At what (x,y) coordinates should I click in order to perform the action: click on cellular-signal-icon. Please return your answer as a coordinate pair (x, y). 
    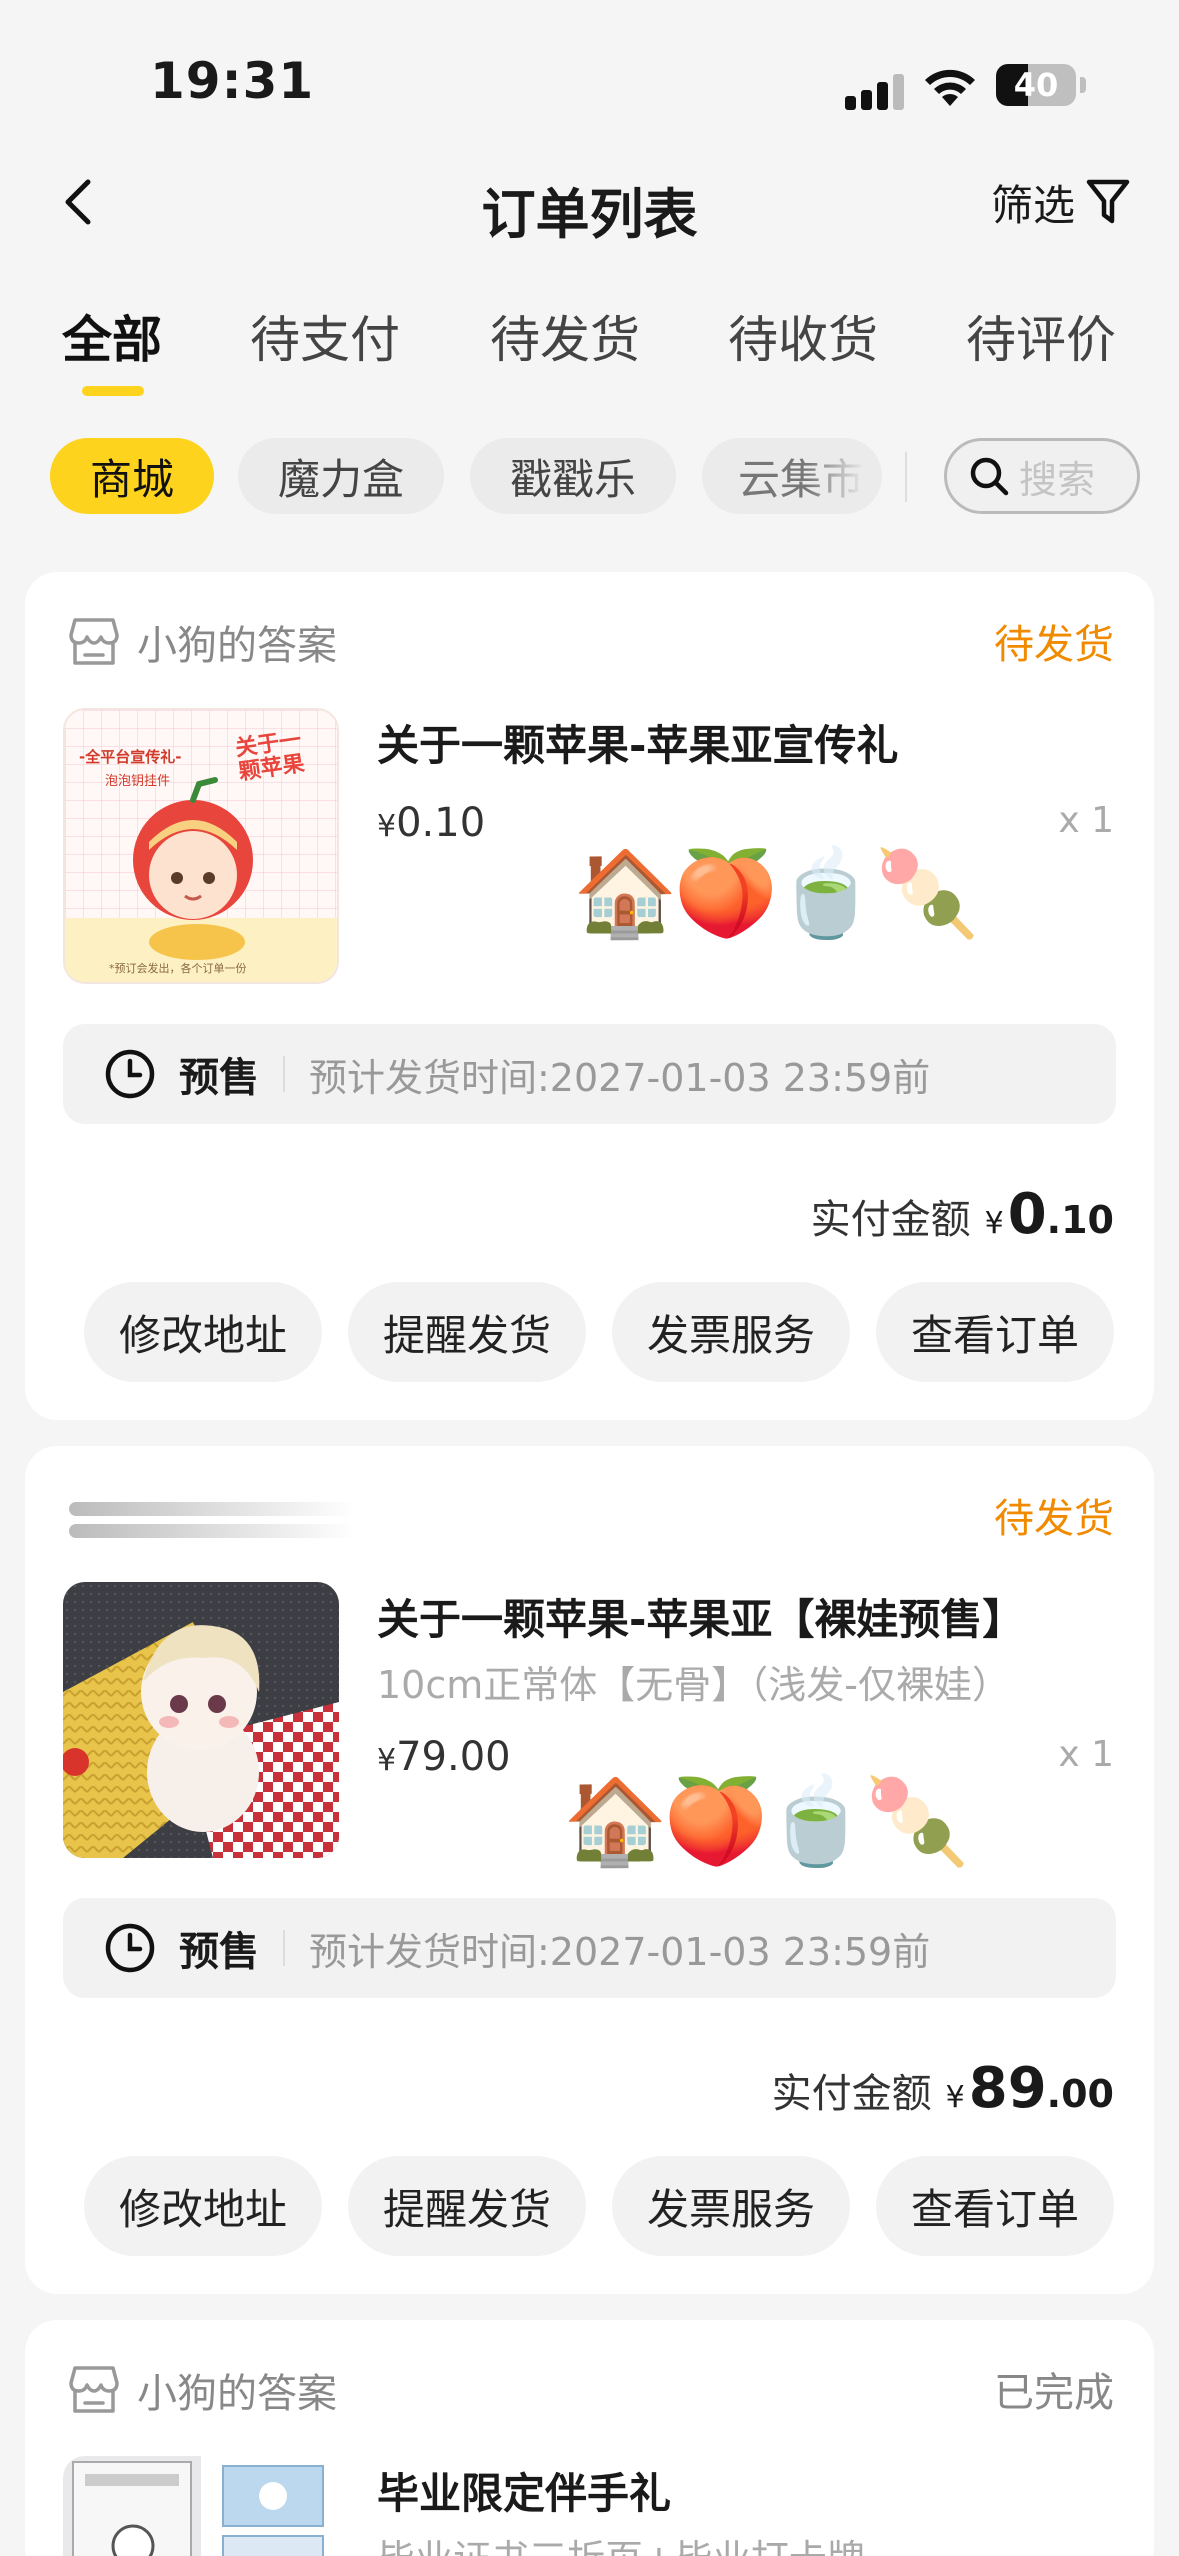
    Looking at the image, I should click on (875, 90).